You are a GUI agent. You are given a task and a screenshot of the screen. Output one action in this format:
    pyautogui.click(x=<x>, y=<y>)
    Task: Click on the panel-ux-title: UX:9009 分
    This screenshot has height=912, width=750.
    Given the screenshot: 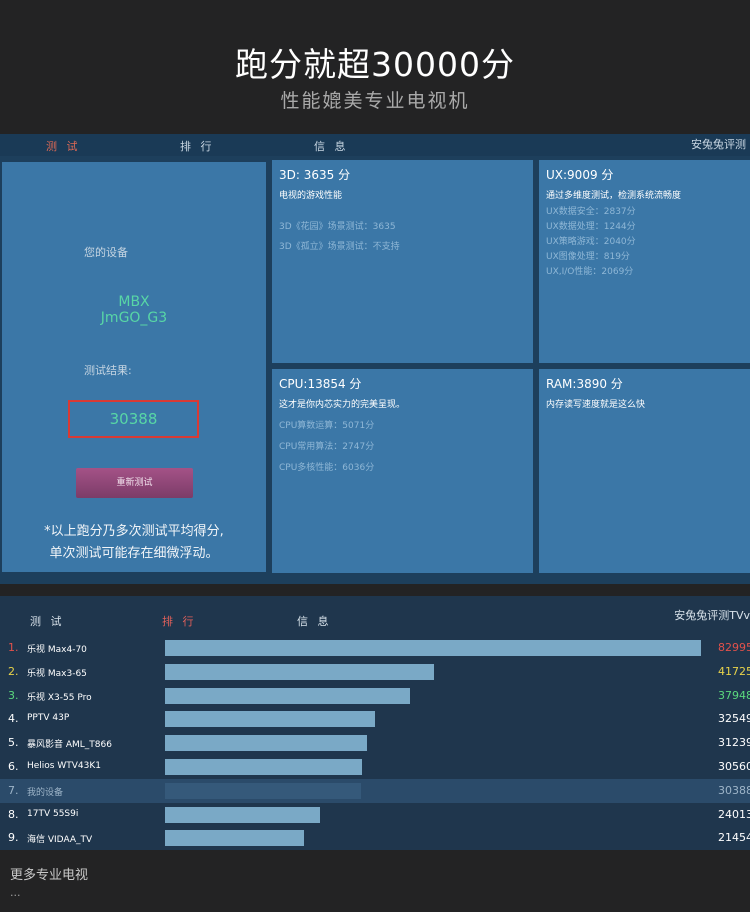 What is the action you would take?
    pyautogui.click(x=580, y=175)
    